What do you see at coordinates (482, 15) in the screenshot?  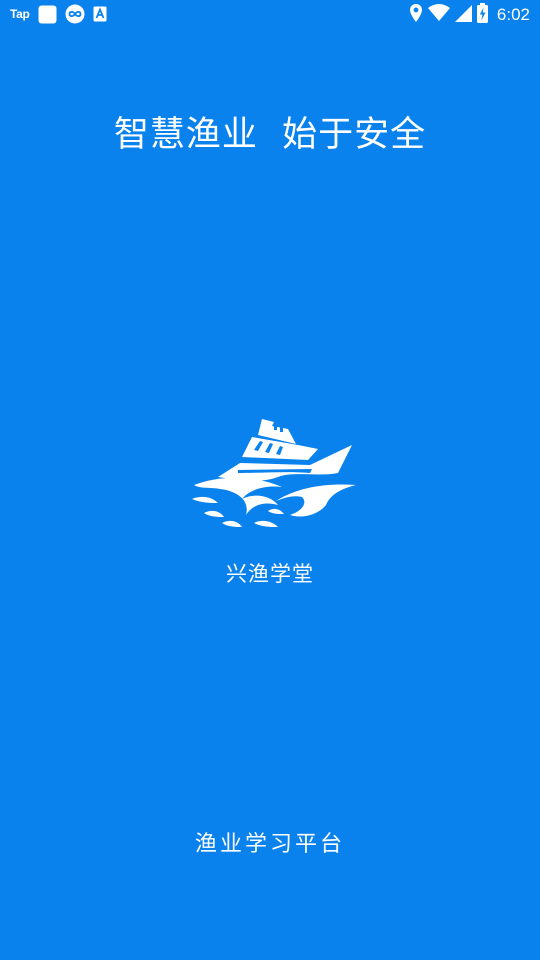 I see `battery-charging-icon` at bounding box center [482, 15].